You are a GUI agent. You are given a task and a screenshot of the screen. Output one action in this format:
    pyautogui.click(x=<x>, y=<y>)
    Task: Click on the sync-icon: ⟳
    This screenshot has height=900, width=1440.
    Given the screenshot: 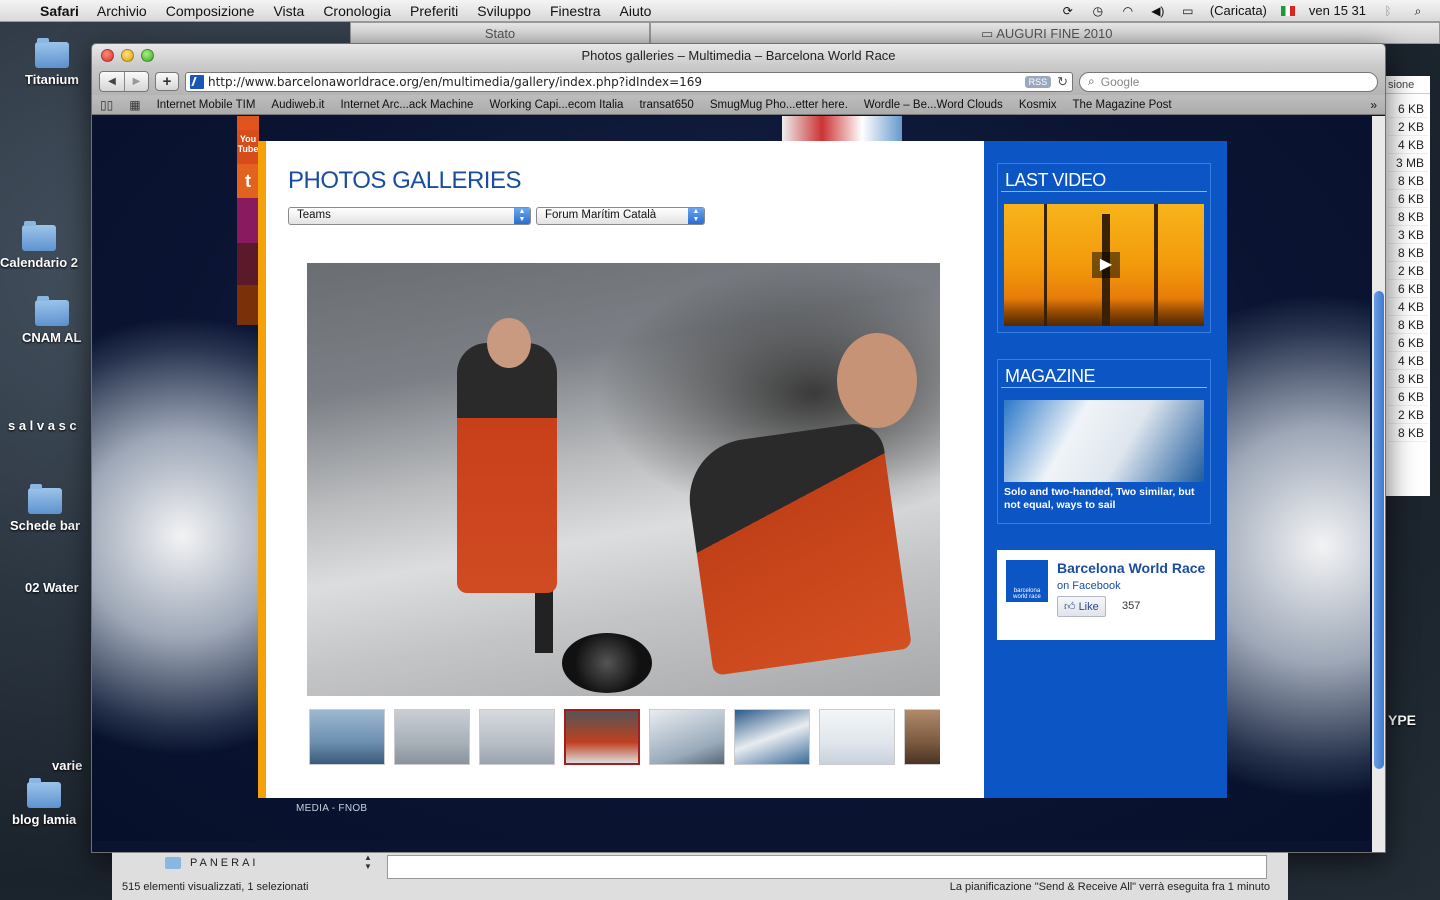 What is the action you would take?
    pyautogui.click(x=1068, y=11)
    